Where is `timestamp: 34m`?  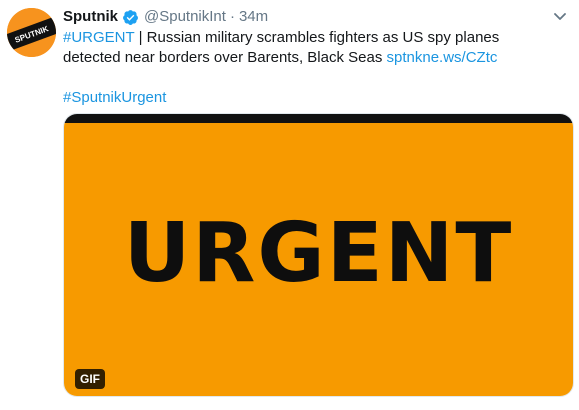
timestamp: 34m is located at coordinates (253, 17).